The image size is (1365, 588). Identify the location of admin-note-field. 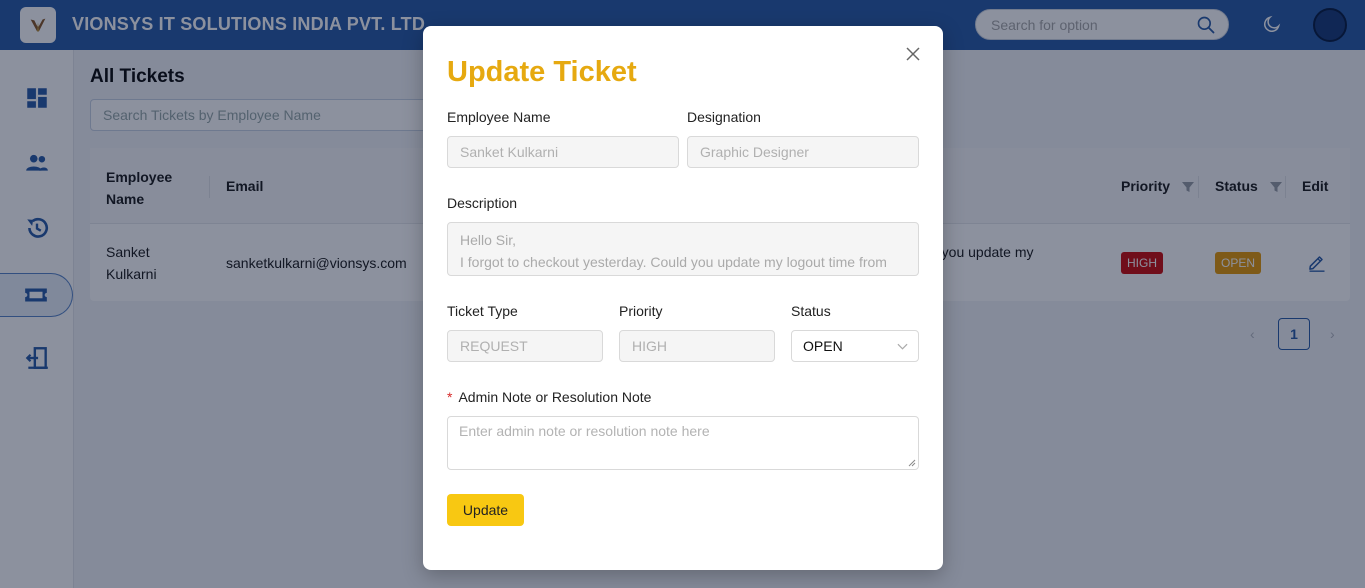
(683, 443).